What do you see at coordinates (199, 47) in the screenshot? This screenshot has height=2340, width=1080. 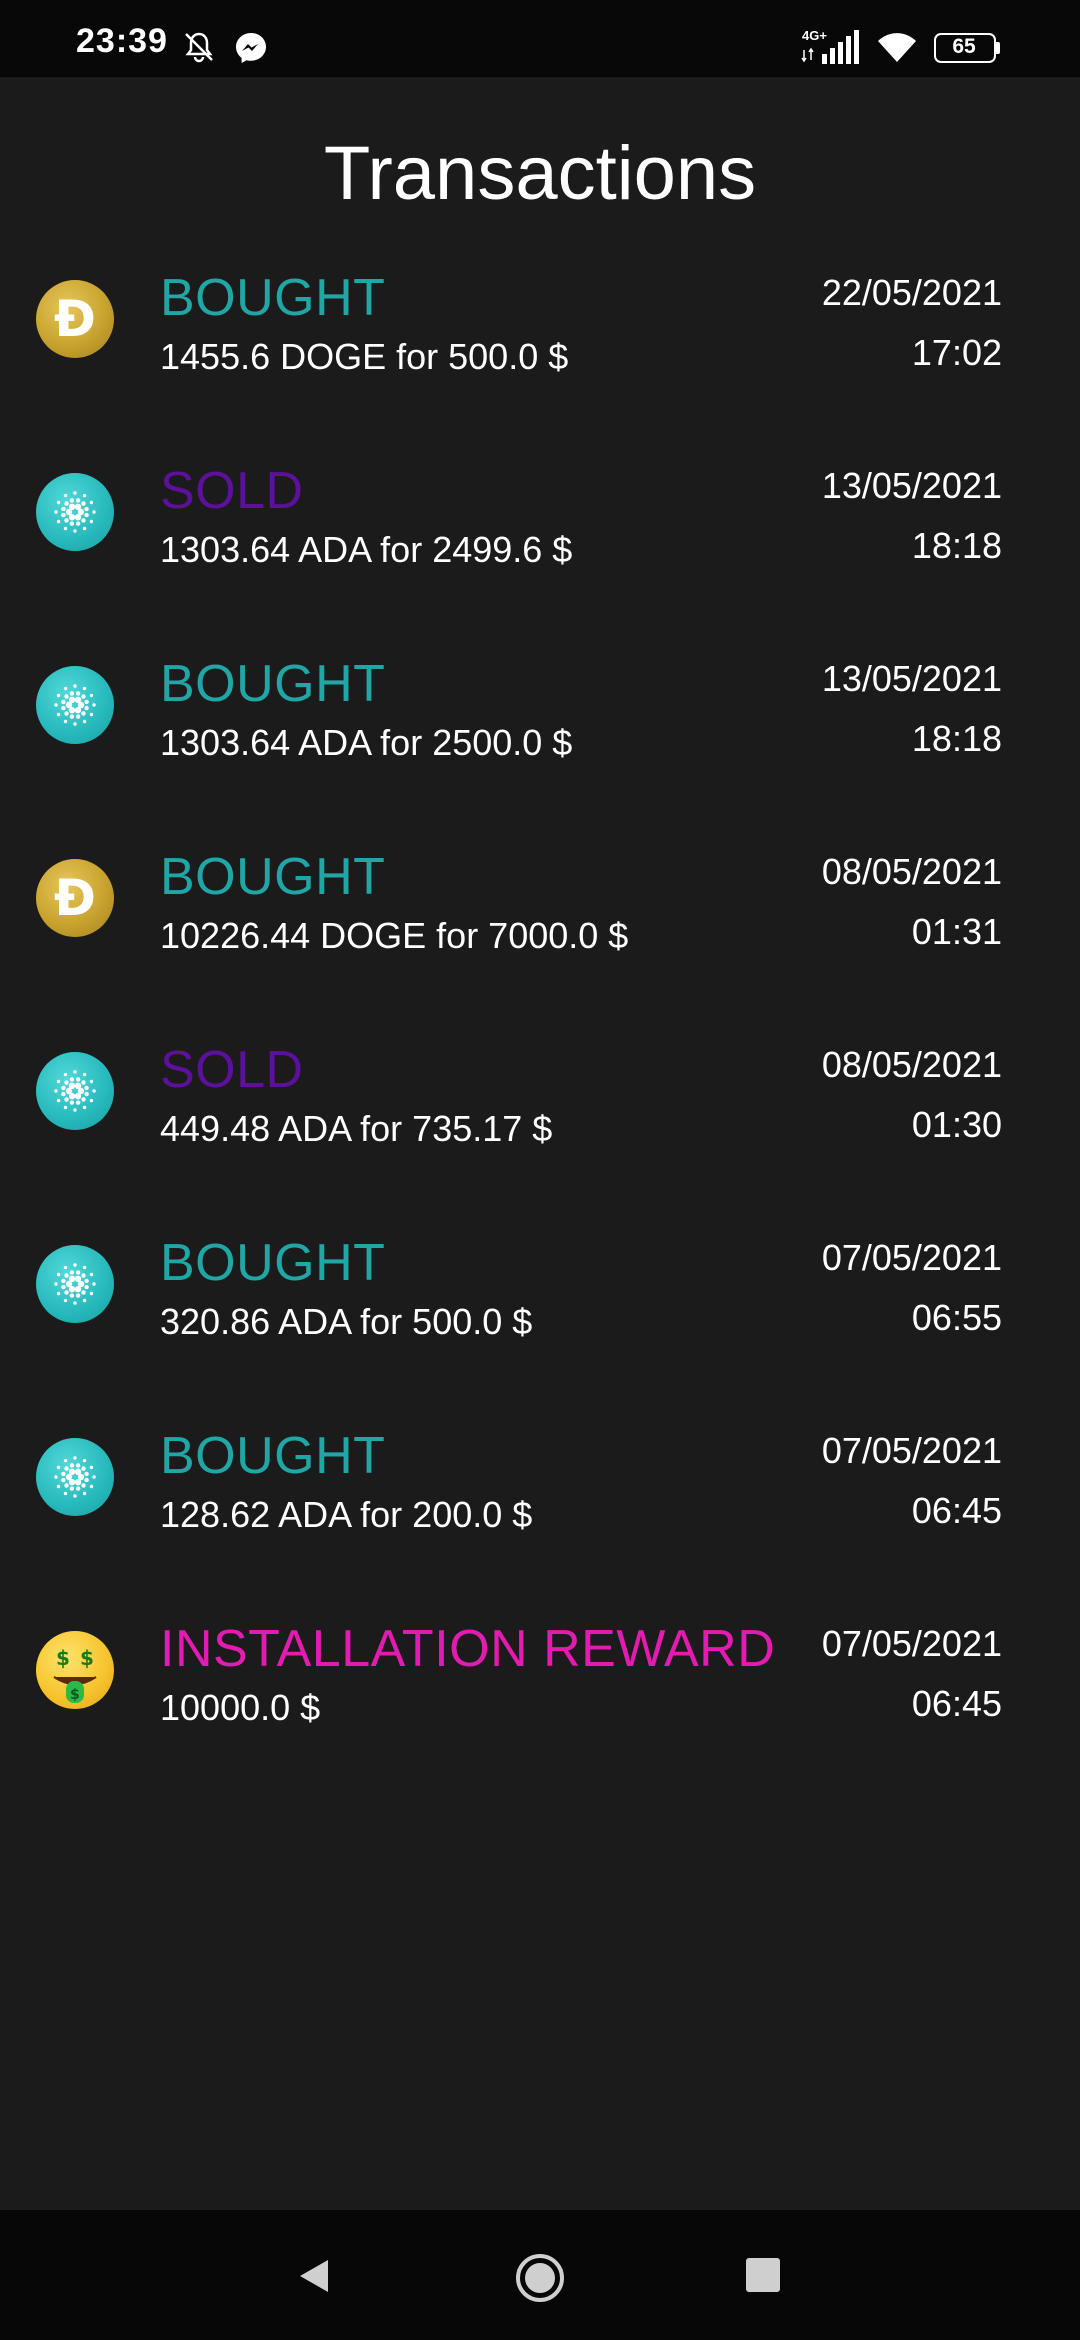 I see `bell-muted-icon` at bounding box center [199, 47].